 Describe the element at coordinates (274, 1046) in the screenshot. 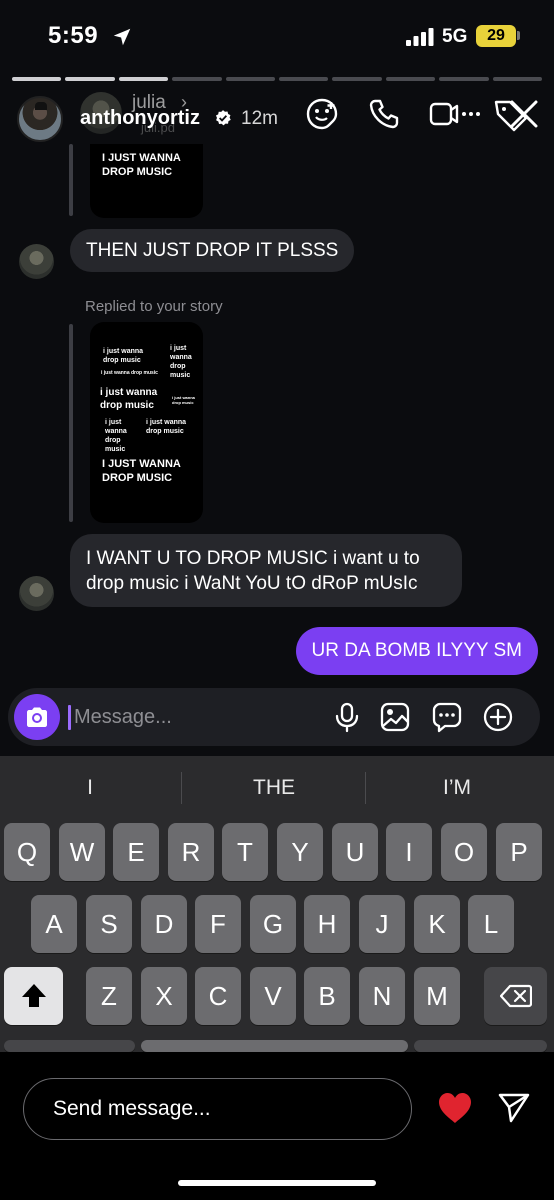

I see `space-key` at that location.